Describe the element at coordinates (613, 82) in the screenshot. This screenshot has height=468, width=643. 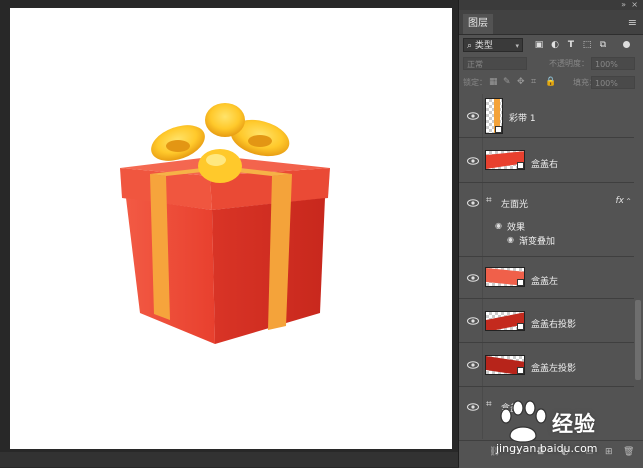
I see `fill-input: 100%` at that location.